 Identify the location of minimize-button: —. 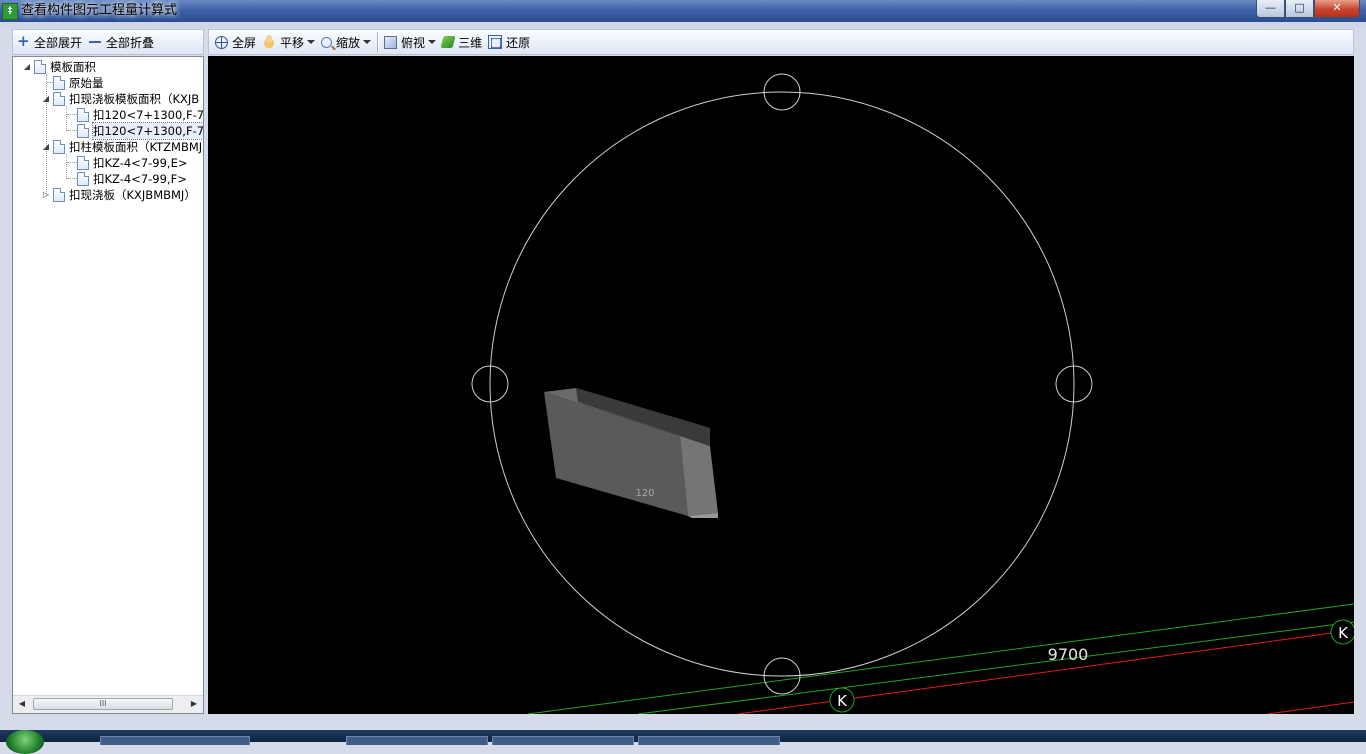
(1270, 9).